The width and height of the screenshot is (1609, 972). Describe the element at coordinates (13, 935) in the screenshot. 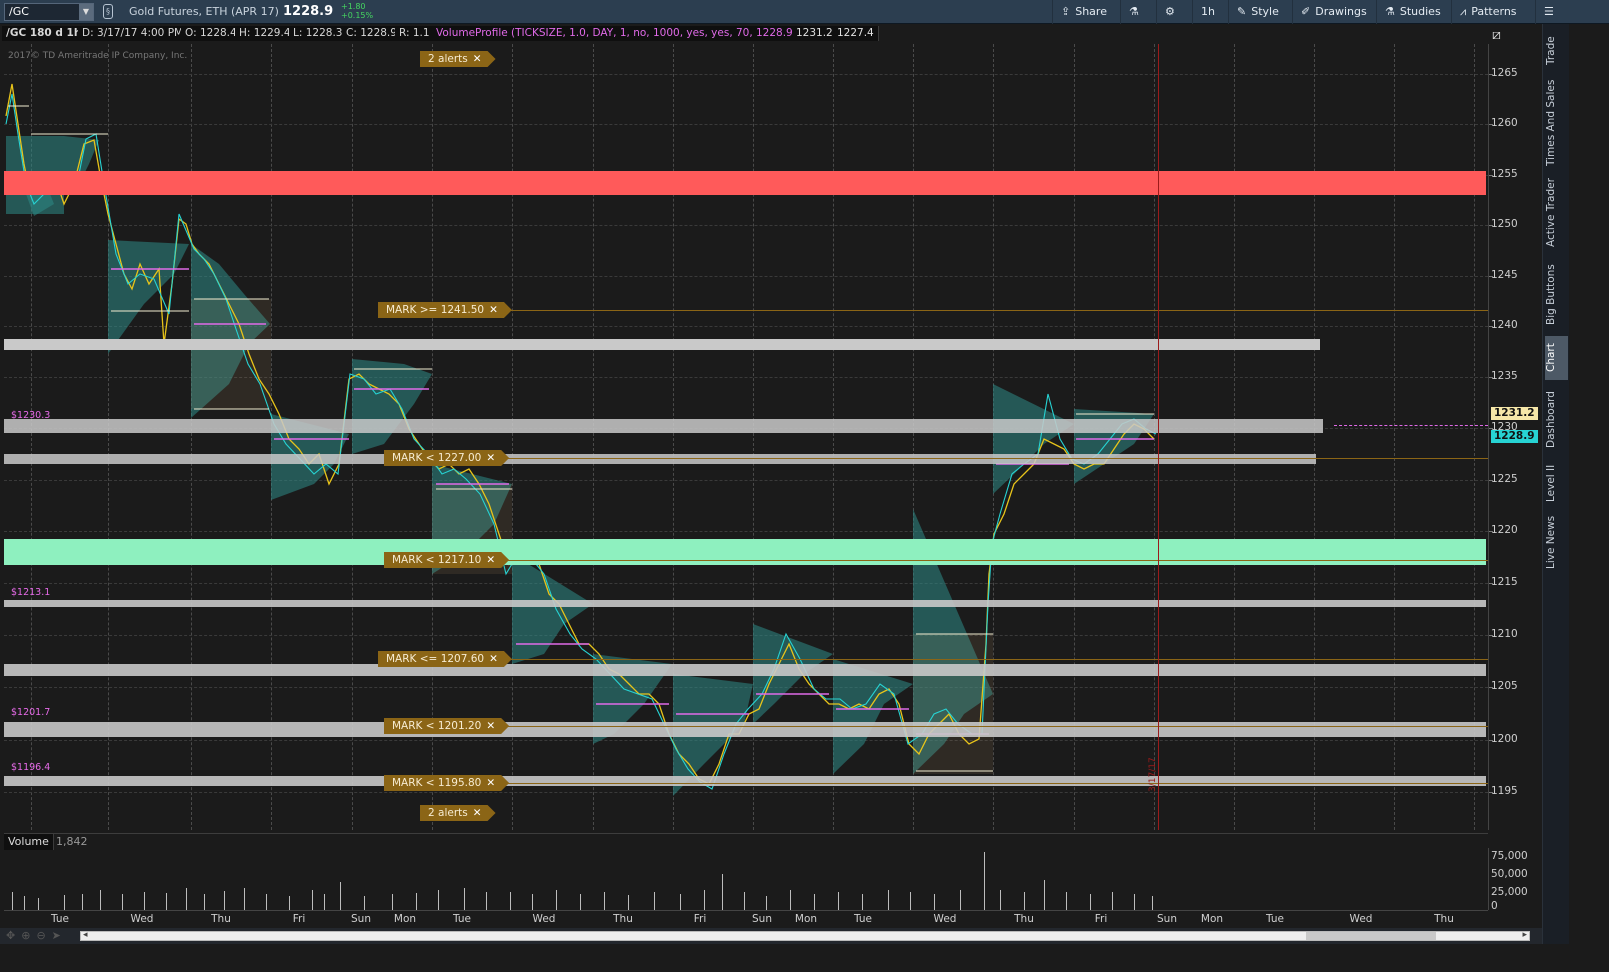

I see `pan-icon: ✥` at that location.